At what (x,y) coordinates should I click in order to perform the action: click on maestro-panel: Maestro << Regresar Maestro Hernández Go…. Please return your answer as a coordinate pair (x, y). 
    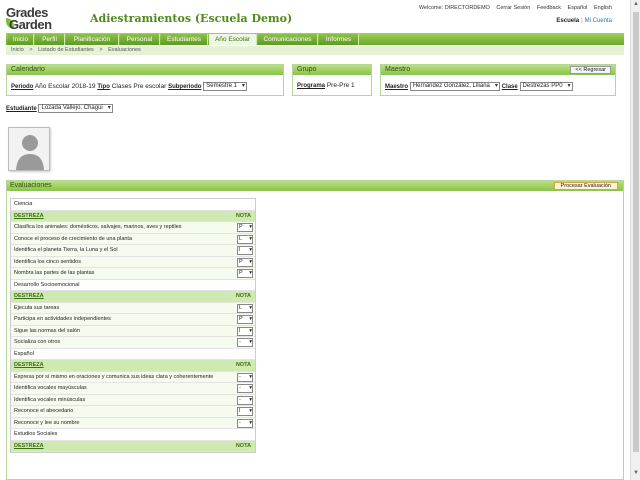
    Looking at the image, I should click on (498, 80).